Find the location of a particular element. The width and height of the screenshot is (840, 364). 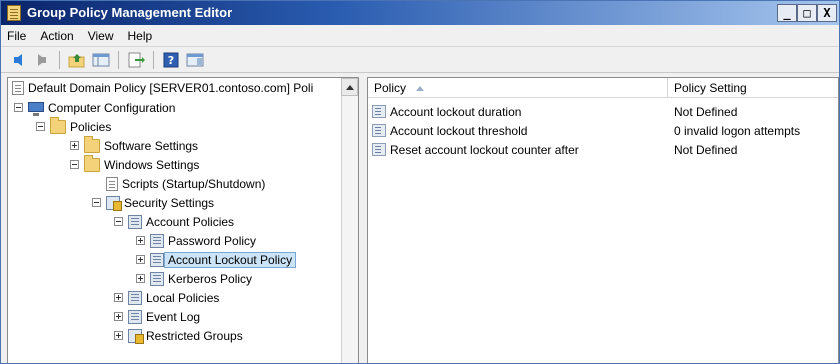

up-one-level-button is located at coordinates (77, 60).